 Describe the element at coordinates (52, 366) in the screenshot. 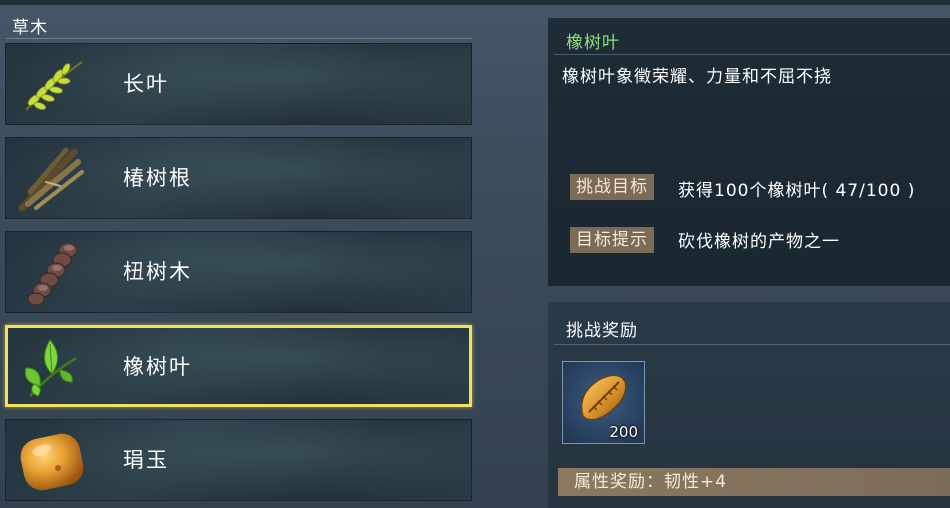

I see `oak-leaf-icon` at that location.